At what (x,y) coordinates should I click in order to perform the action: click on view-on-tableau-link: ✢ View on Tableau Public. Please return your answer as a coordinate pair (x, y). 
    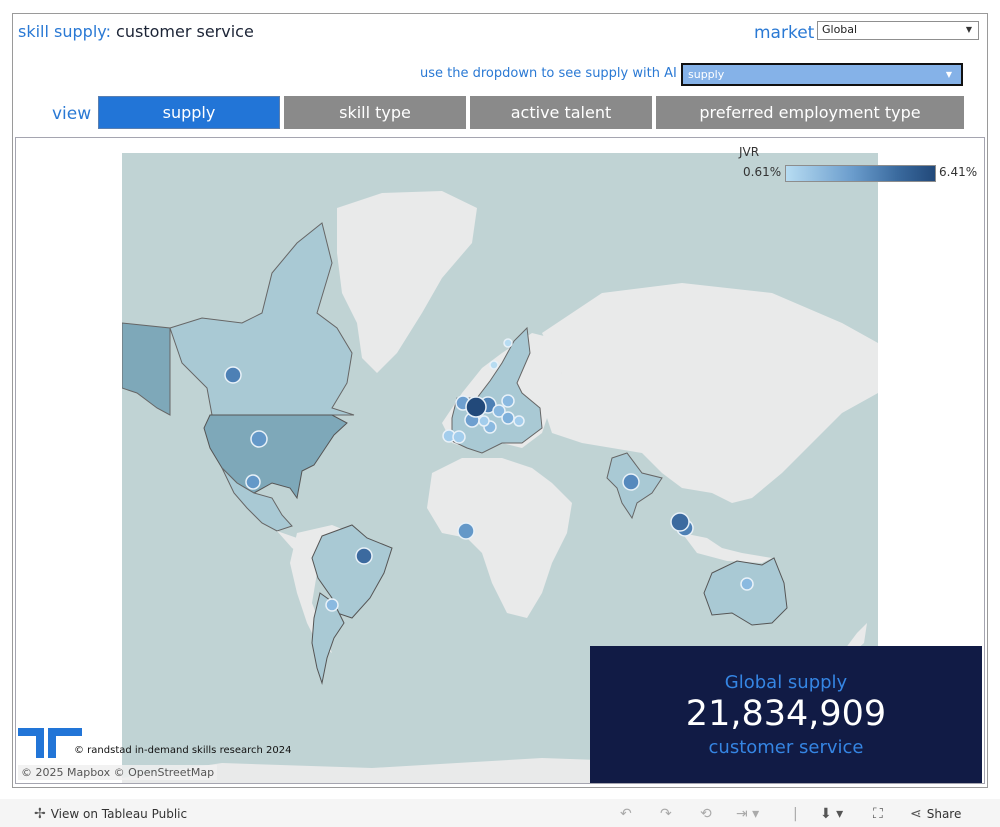
    Looking at the image, I should click on (110, 814).